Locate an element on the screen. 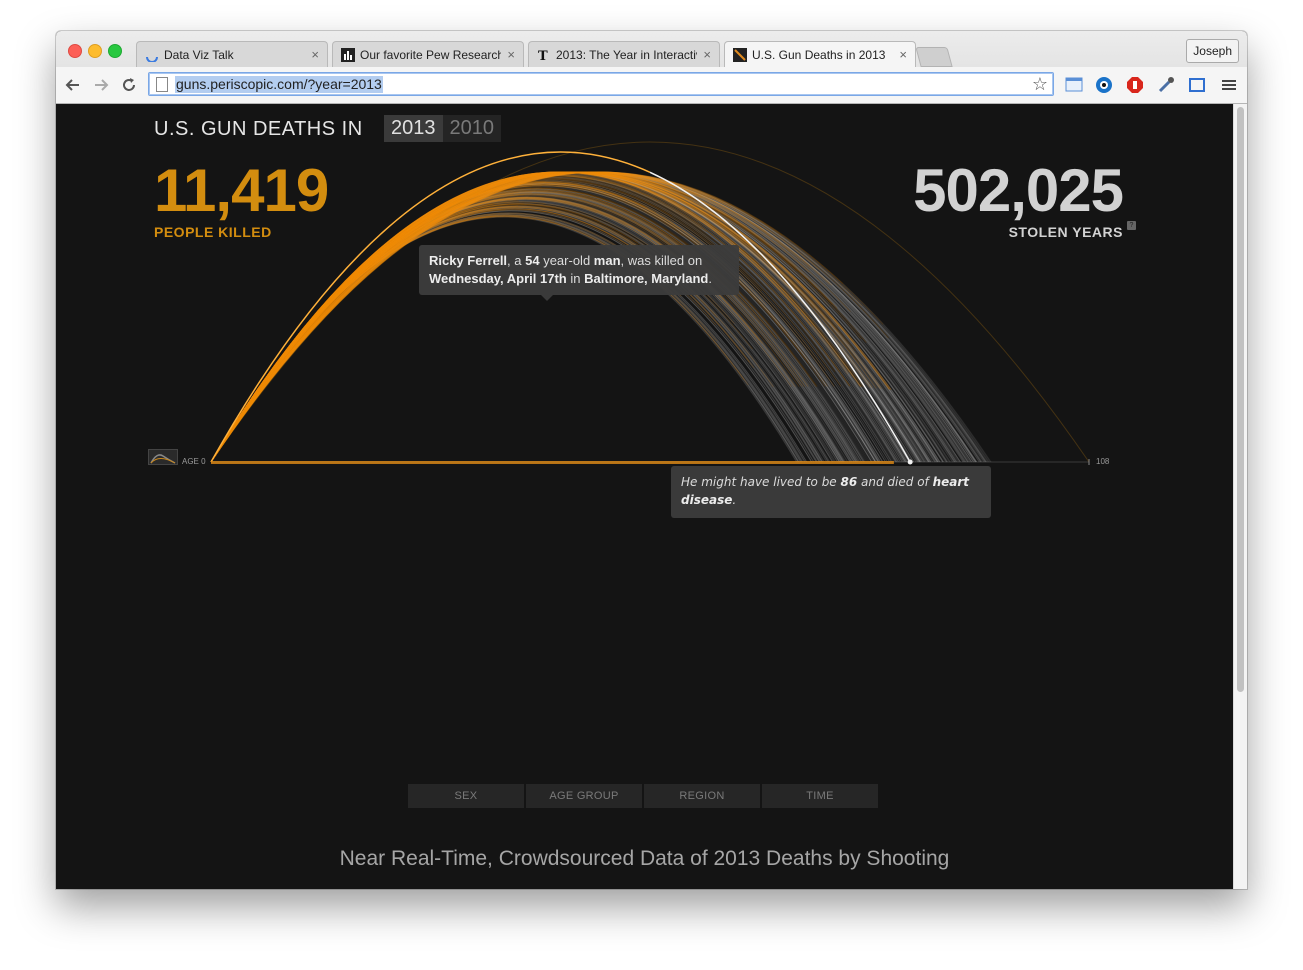  victim-age: 54 is located at coordinates (532, 260).